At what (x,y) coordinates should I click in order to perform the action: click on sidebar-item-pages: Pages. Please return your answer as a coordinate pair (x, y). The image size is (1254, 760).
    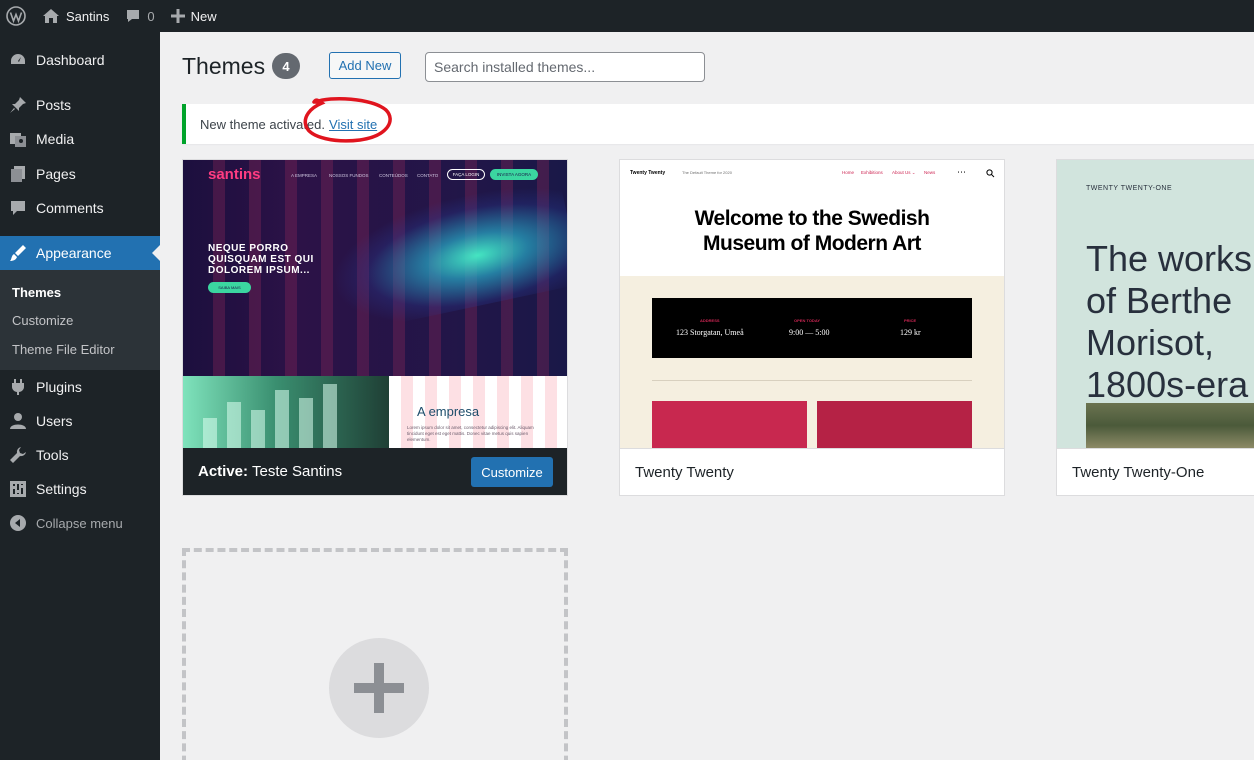
    Looking at the image, I should click on (80, 174).